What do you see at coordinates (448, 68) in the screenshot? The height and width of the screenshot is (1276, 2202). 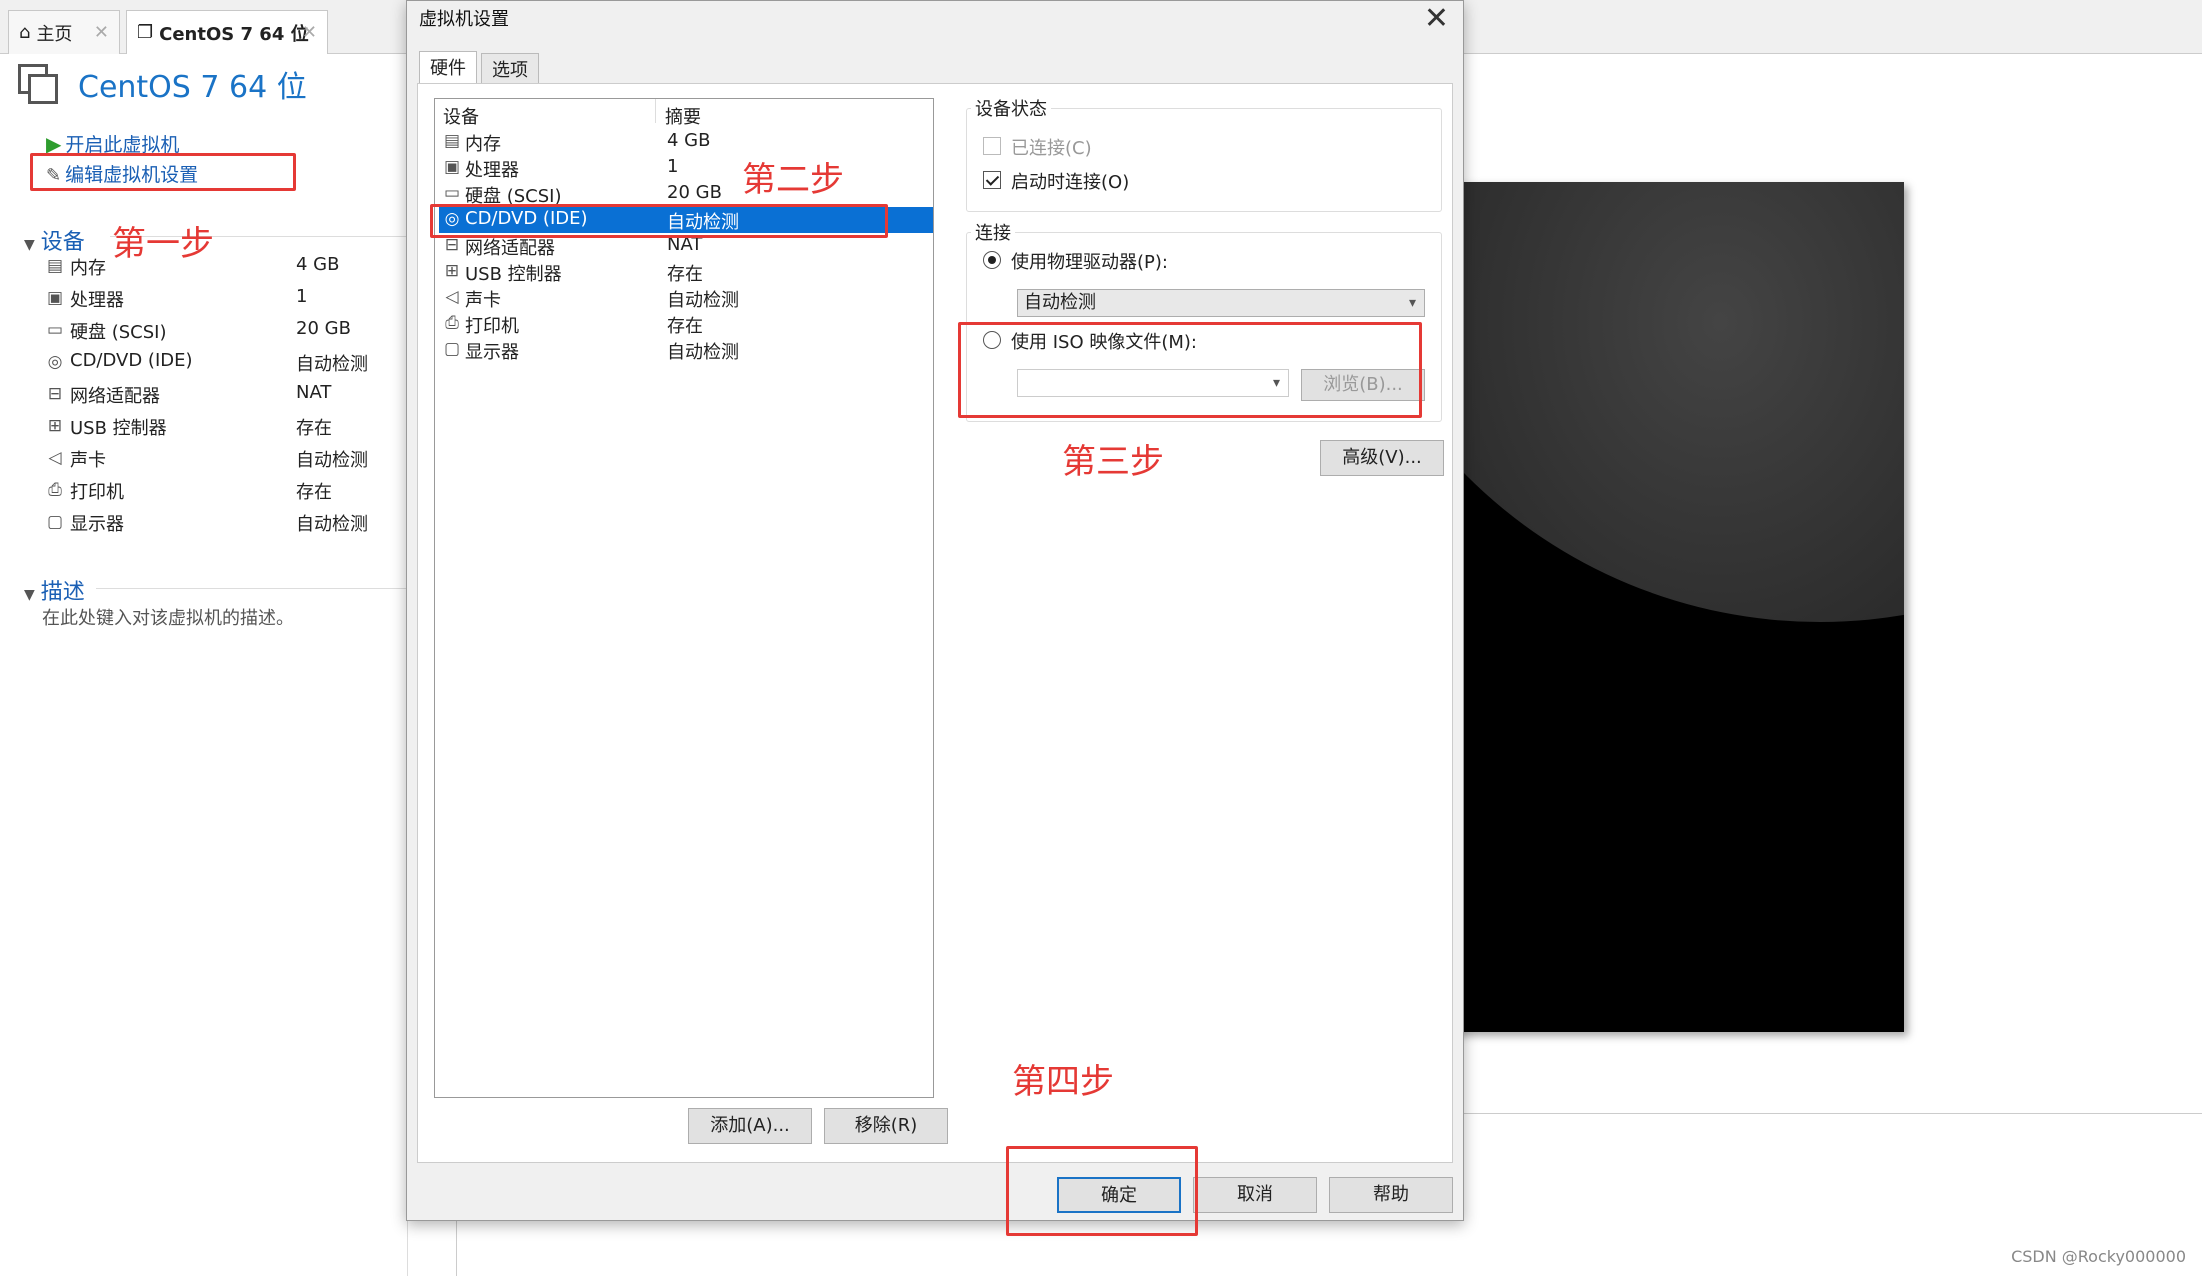 I see `tab-hardware: 硬件` at bounding box center [448, 68].